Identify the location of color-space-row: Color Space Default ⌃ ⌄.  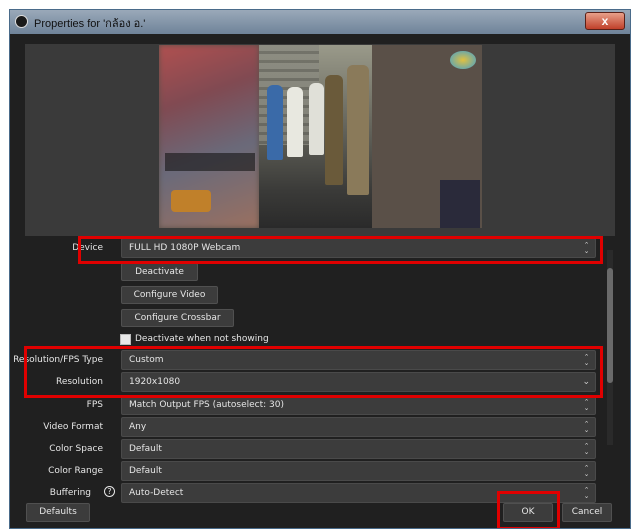
(310, 449).